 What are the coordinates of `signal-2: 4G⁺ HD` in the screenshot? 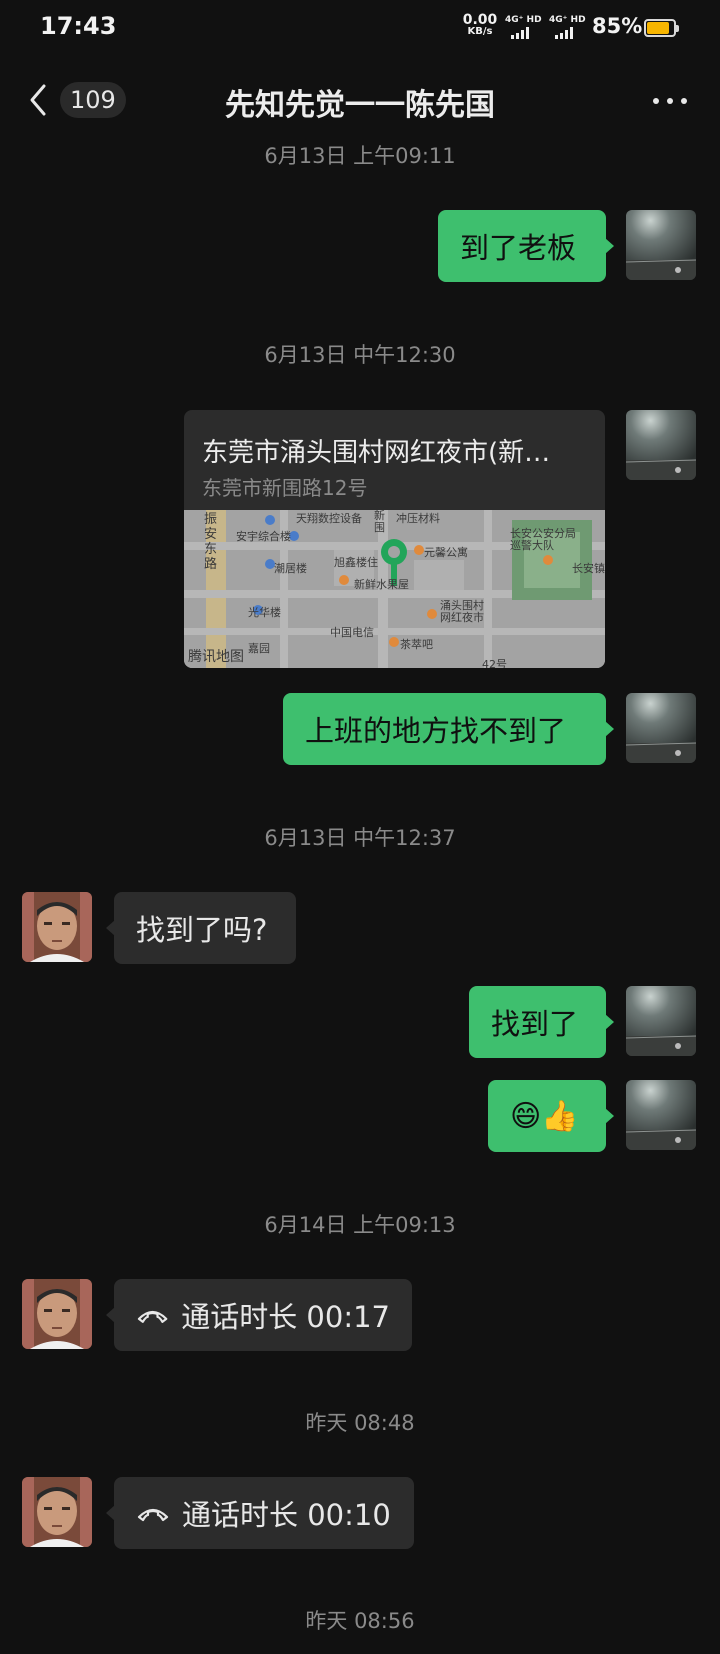 It's located at (567, 27).